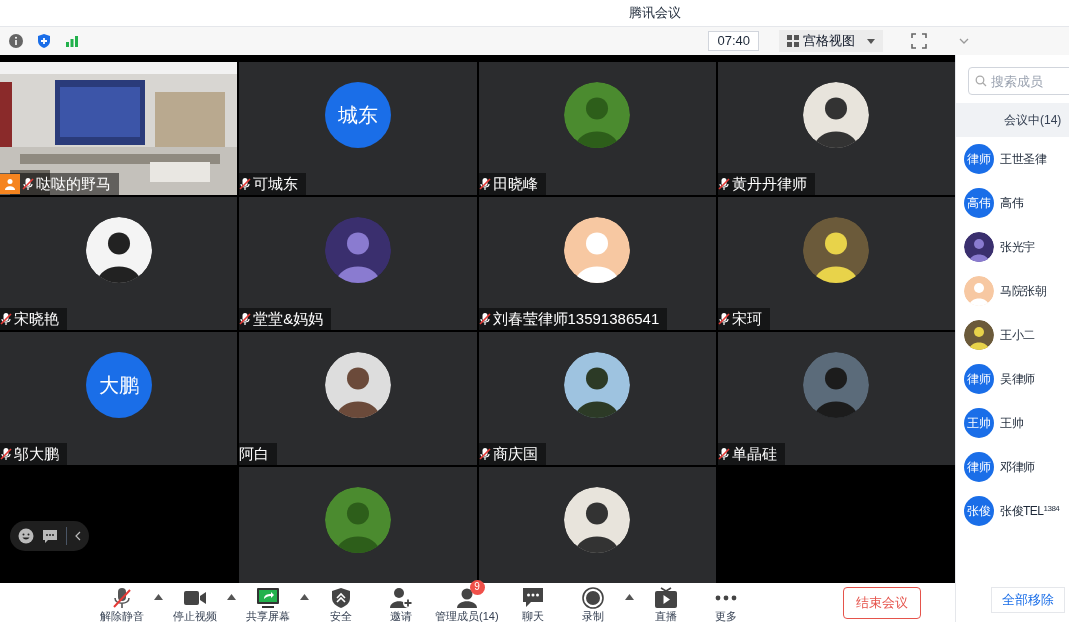 The height and width of the screenshot is (622, 1069). What do you see at coordinates (573, 319) in the screenshot?
I see `participant-label: 刘春莹律师13591386541` at bounding box center [573, 319].